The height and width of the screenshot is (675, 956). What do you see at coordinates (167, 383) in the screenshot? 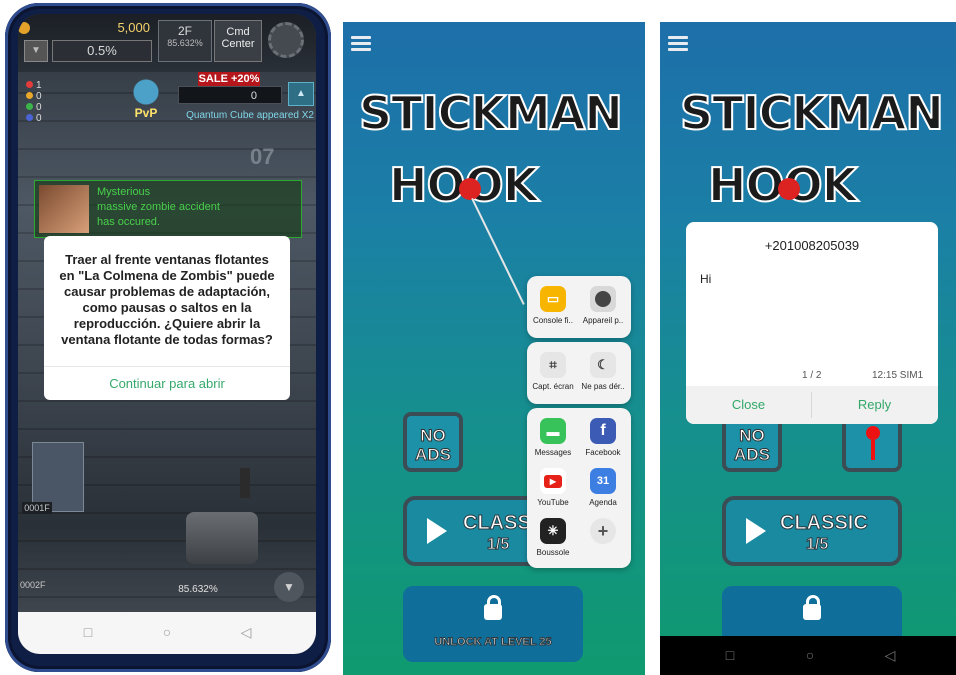
I see `continue-button: Continuar para abrir` at bounding box center [167, 383].